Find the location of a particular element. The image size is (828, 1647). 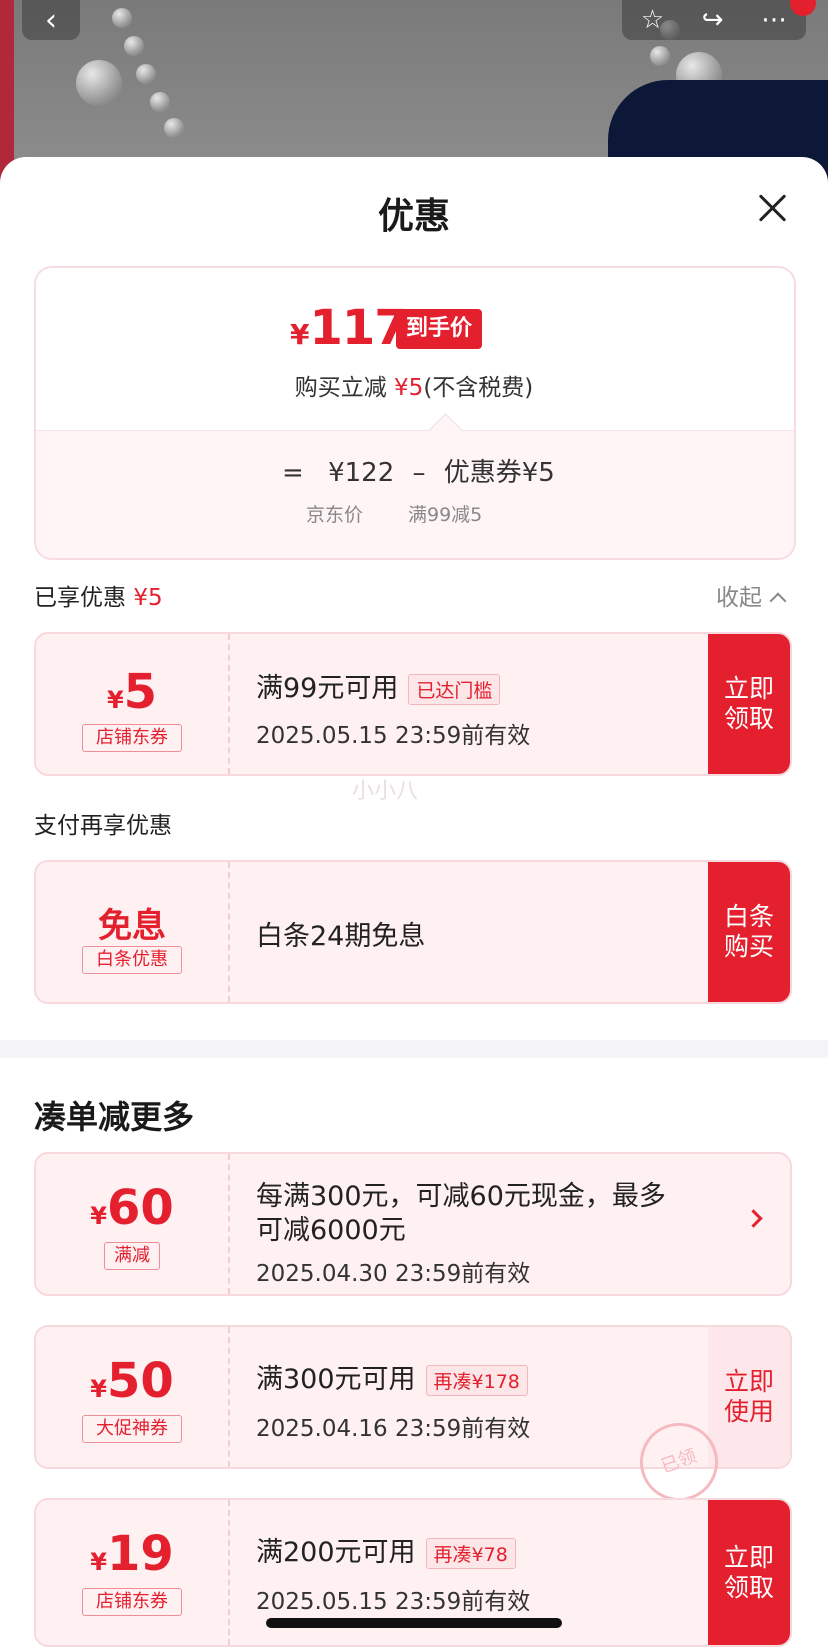

sheet-title: 优惠 is located at coordinates (413, 216).